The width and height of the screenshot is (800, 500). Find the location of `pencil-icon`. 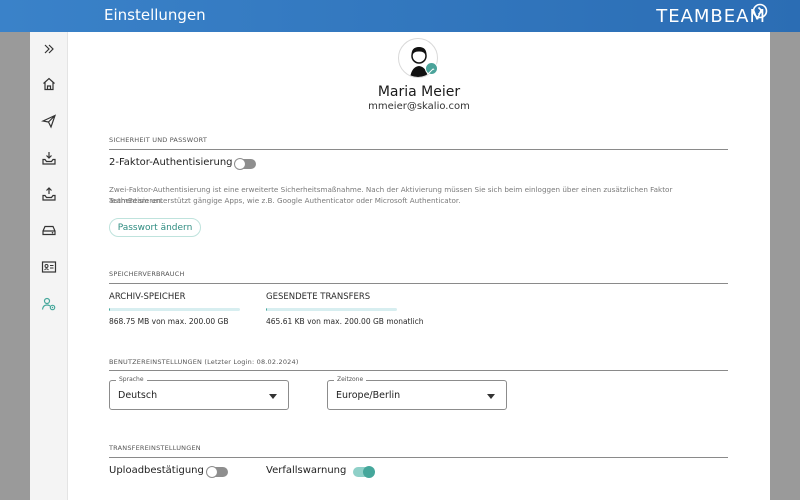

pencil-icon is located at coordinates (431, 71).